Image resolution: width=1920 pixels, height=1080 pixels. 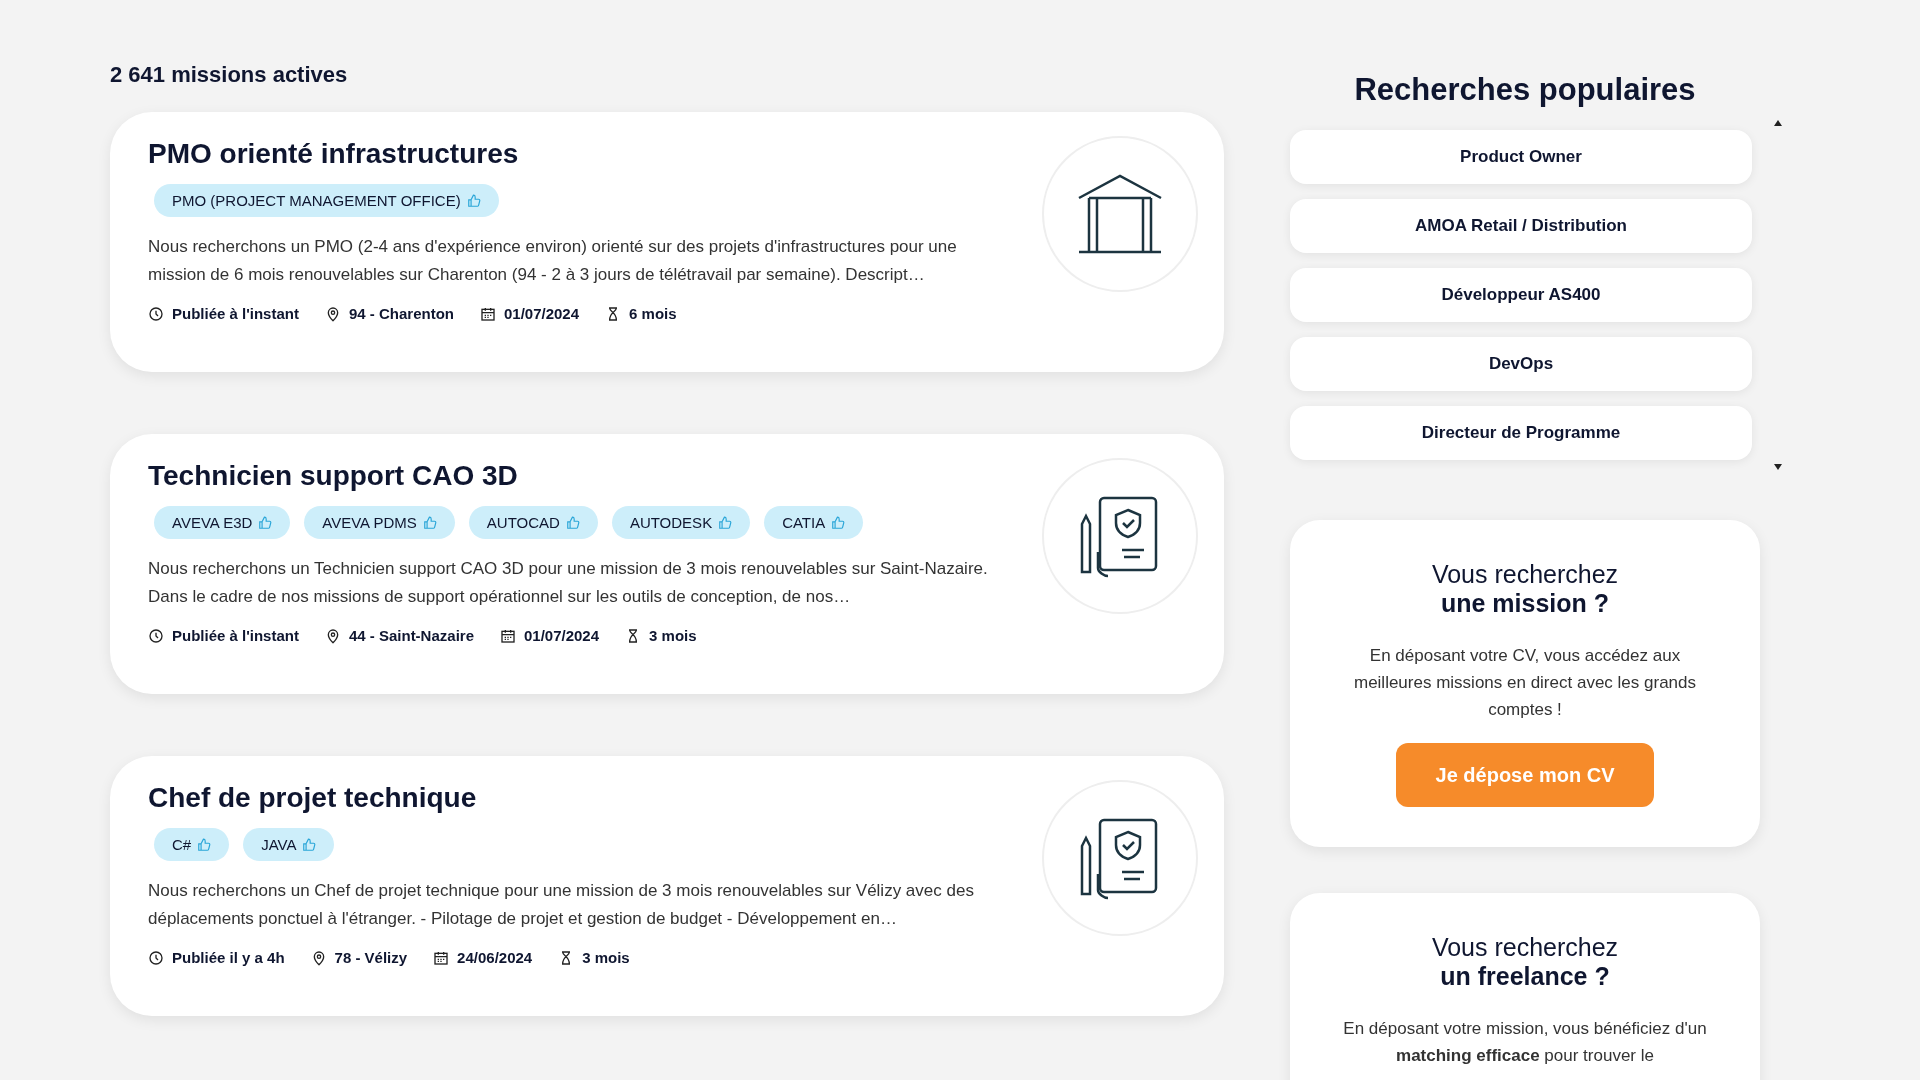 What do you see at coordinates (1521, 295) in the screenshot?
I see `popular-search-link: Développeur AS400` at bounding box center [1521, 295].